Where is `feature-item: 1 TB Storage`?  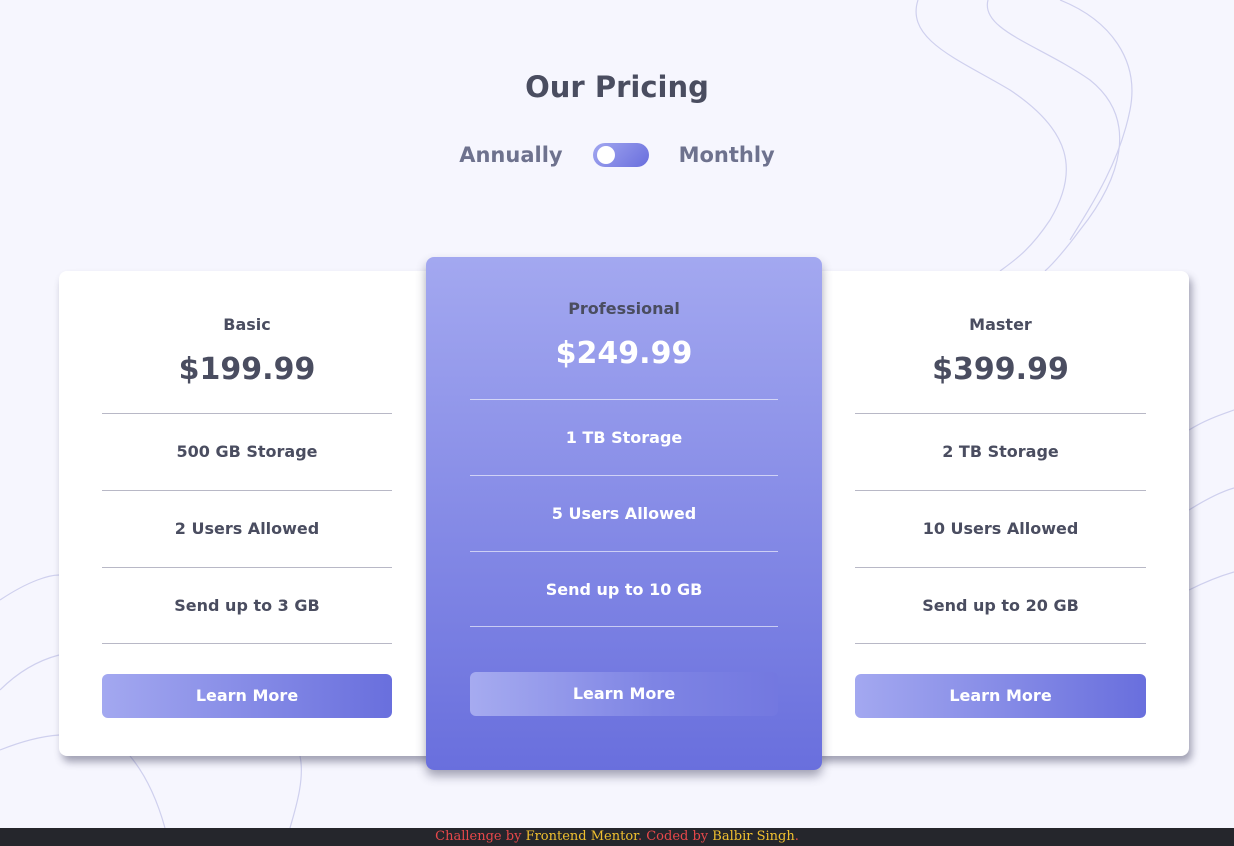
feature-item: 1 TB Storage is located at coordinates (624, 437).